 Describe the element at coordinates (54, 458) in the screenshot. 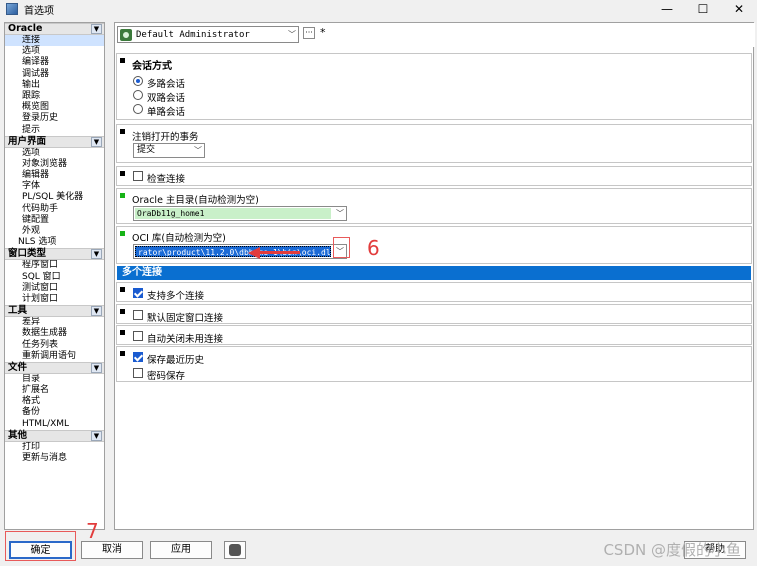

I see `tree-item: 更新与消息` at that location.